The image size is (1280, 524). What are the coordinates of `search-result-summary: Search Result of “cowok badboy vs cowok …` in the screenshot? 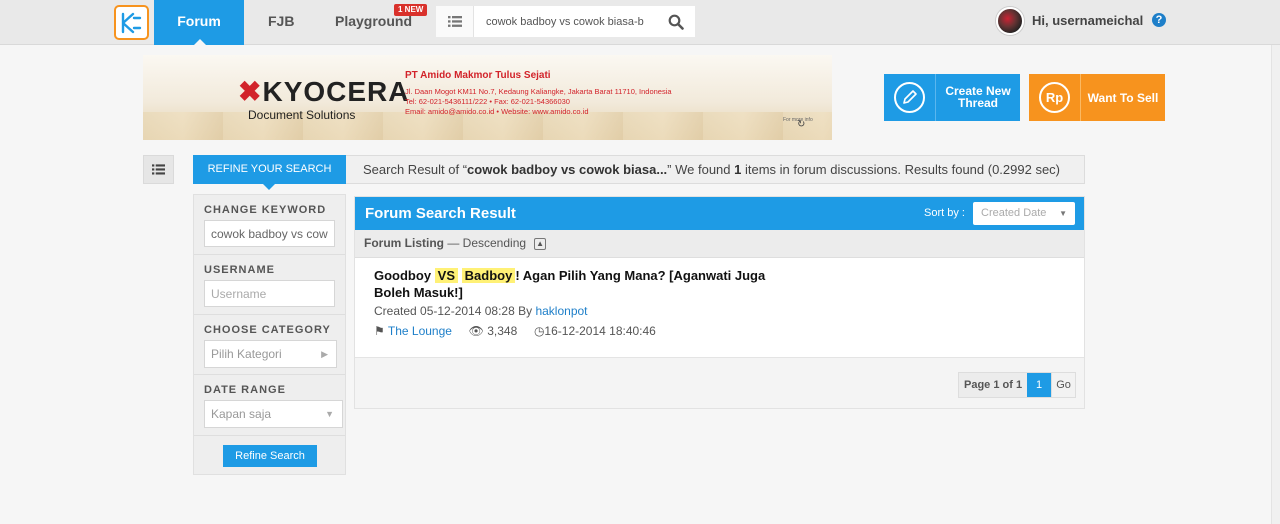 It's located at (715, 169).